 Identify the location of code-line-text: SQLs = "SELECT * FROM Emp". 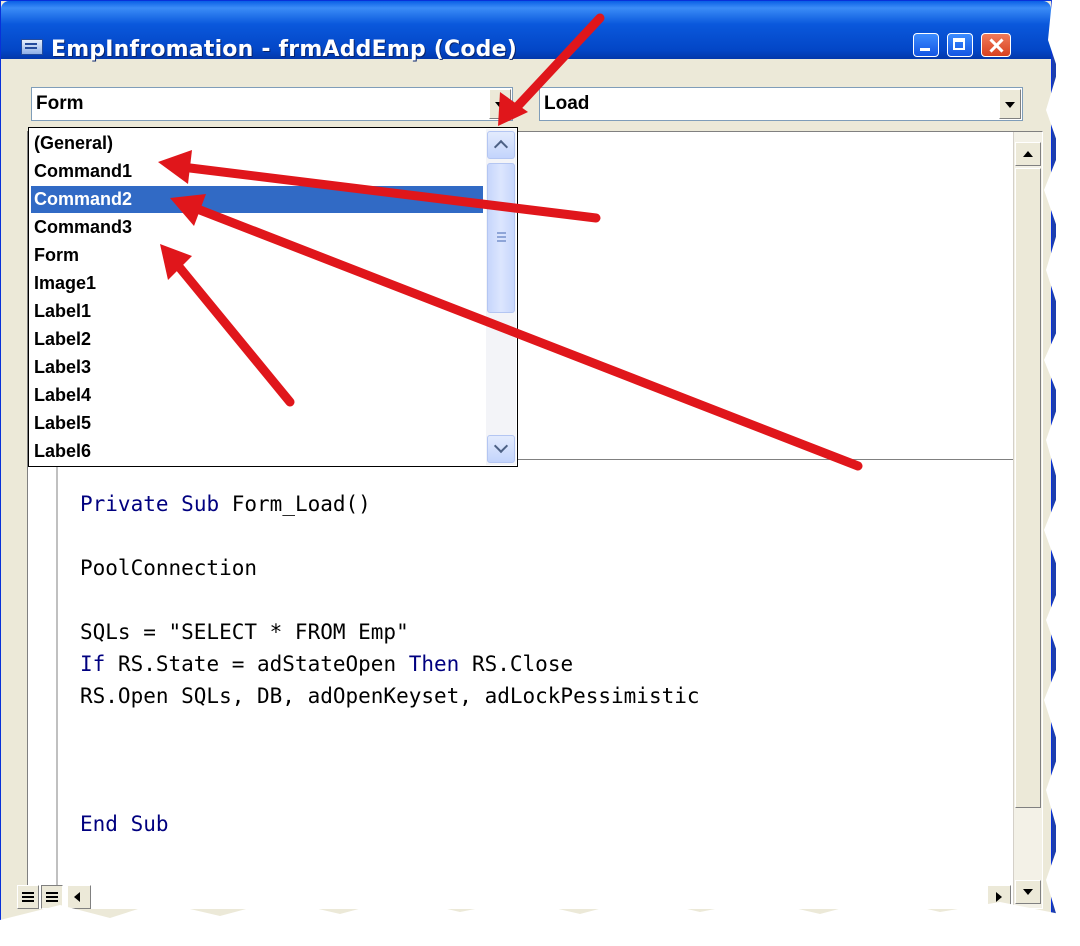
(244, 632).